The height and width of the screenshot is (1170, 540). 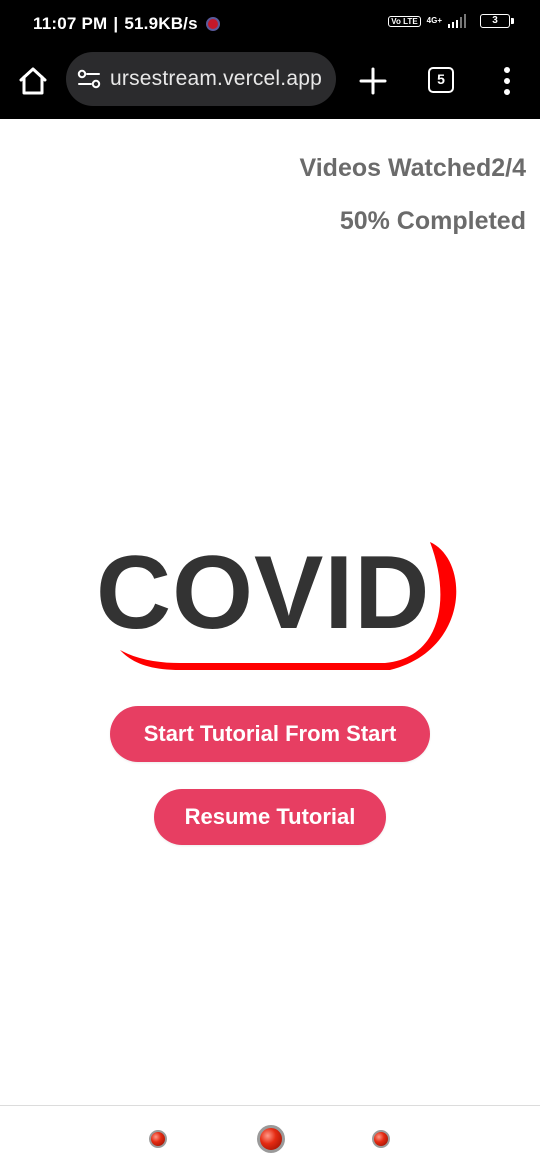 I want to click on volte-icon: Vo LTE, so click(x=404, y=21).